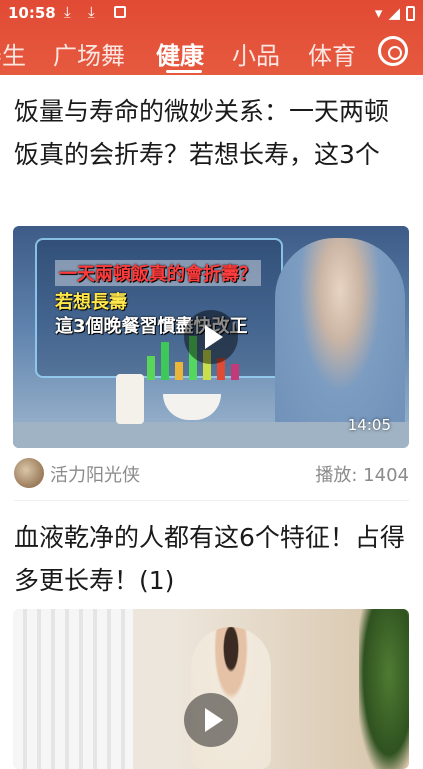  I want to click on tab-tiyu: 体育, so click(332, 53).